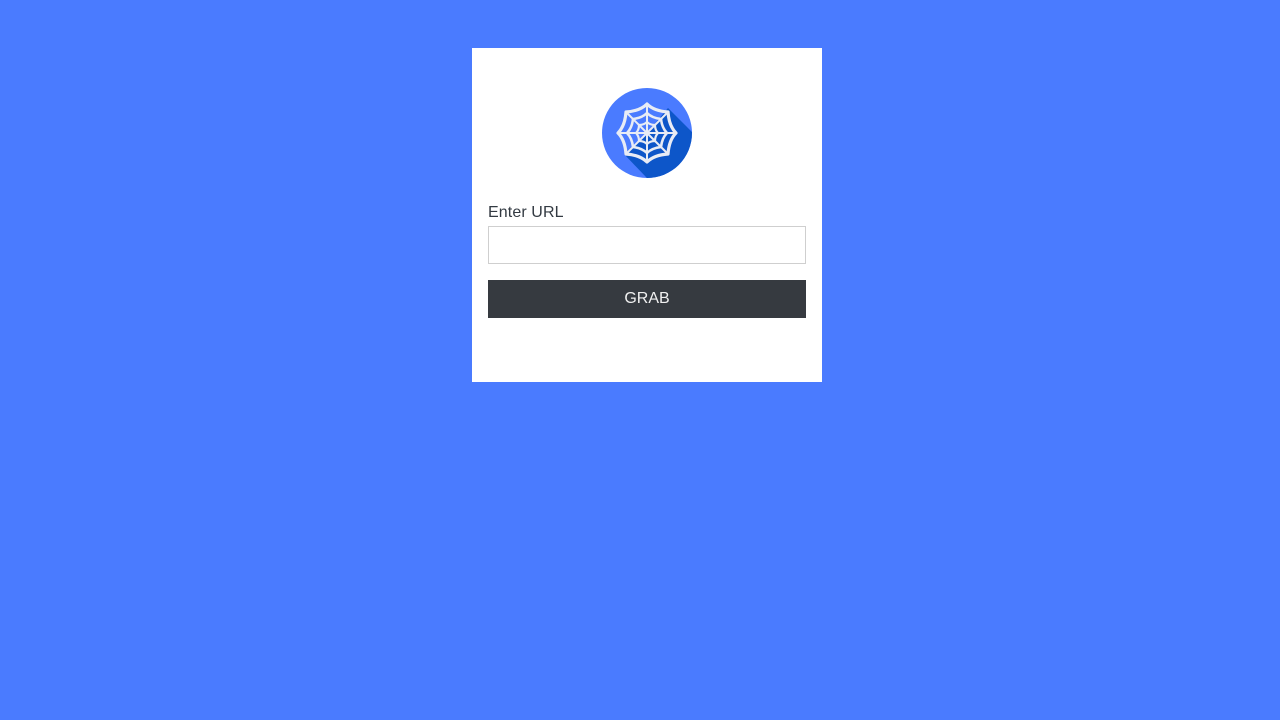 The width and height of the screenshot is (1280, 720). I want to click on spider-web-icon, so click(647, 133).